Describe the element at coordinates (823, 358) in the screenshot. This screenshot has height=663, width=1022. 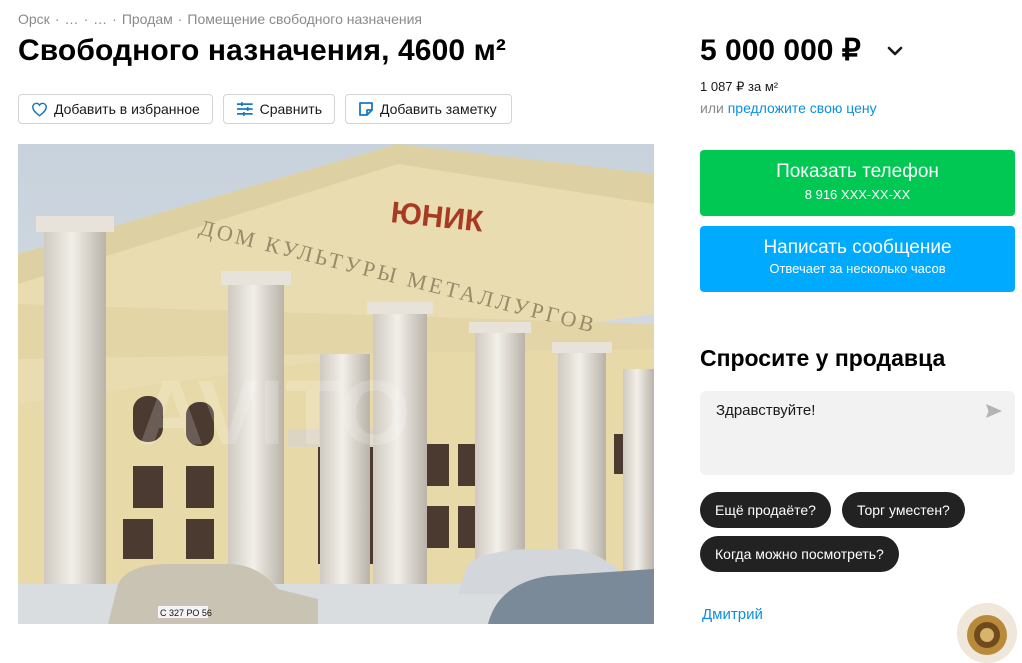
I see `ask-seller-title: Спросите у продавца` at that location.